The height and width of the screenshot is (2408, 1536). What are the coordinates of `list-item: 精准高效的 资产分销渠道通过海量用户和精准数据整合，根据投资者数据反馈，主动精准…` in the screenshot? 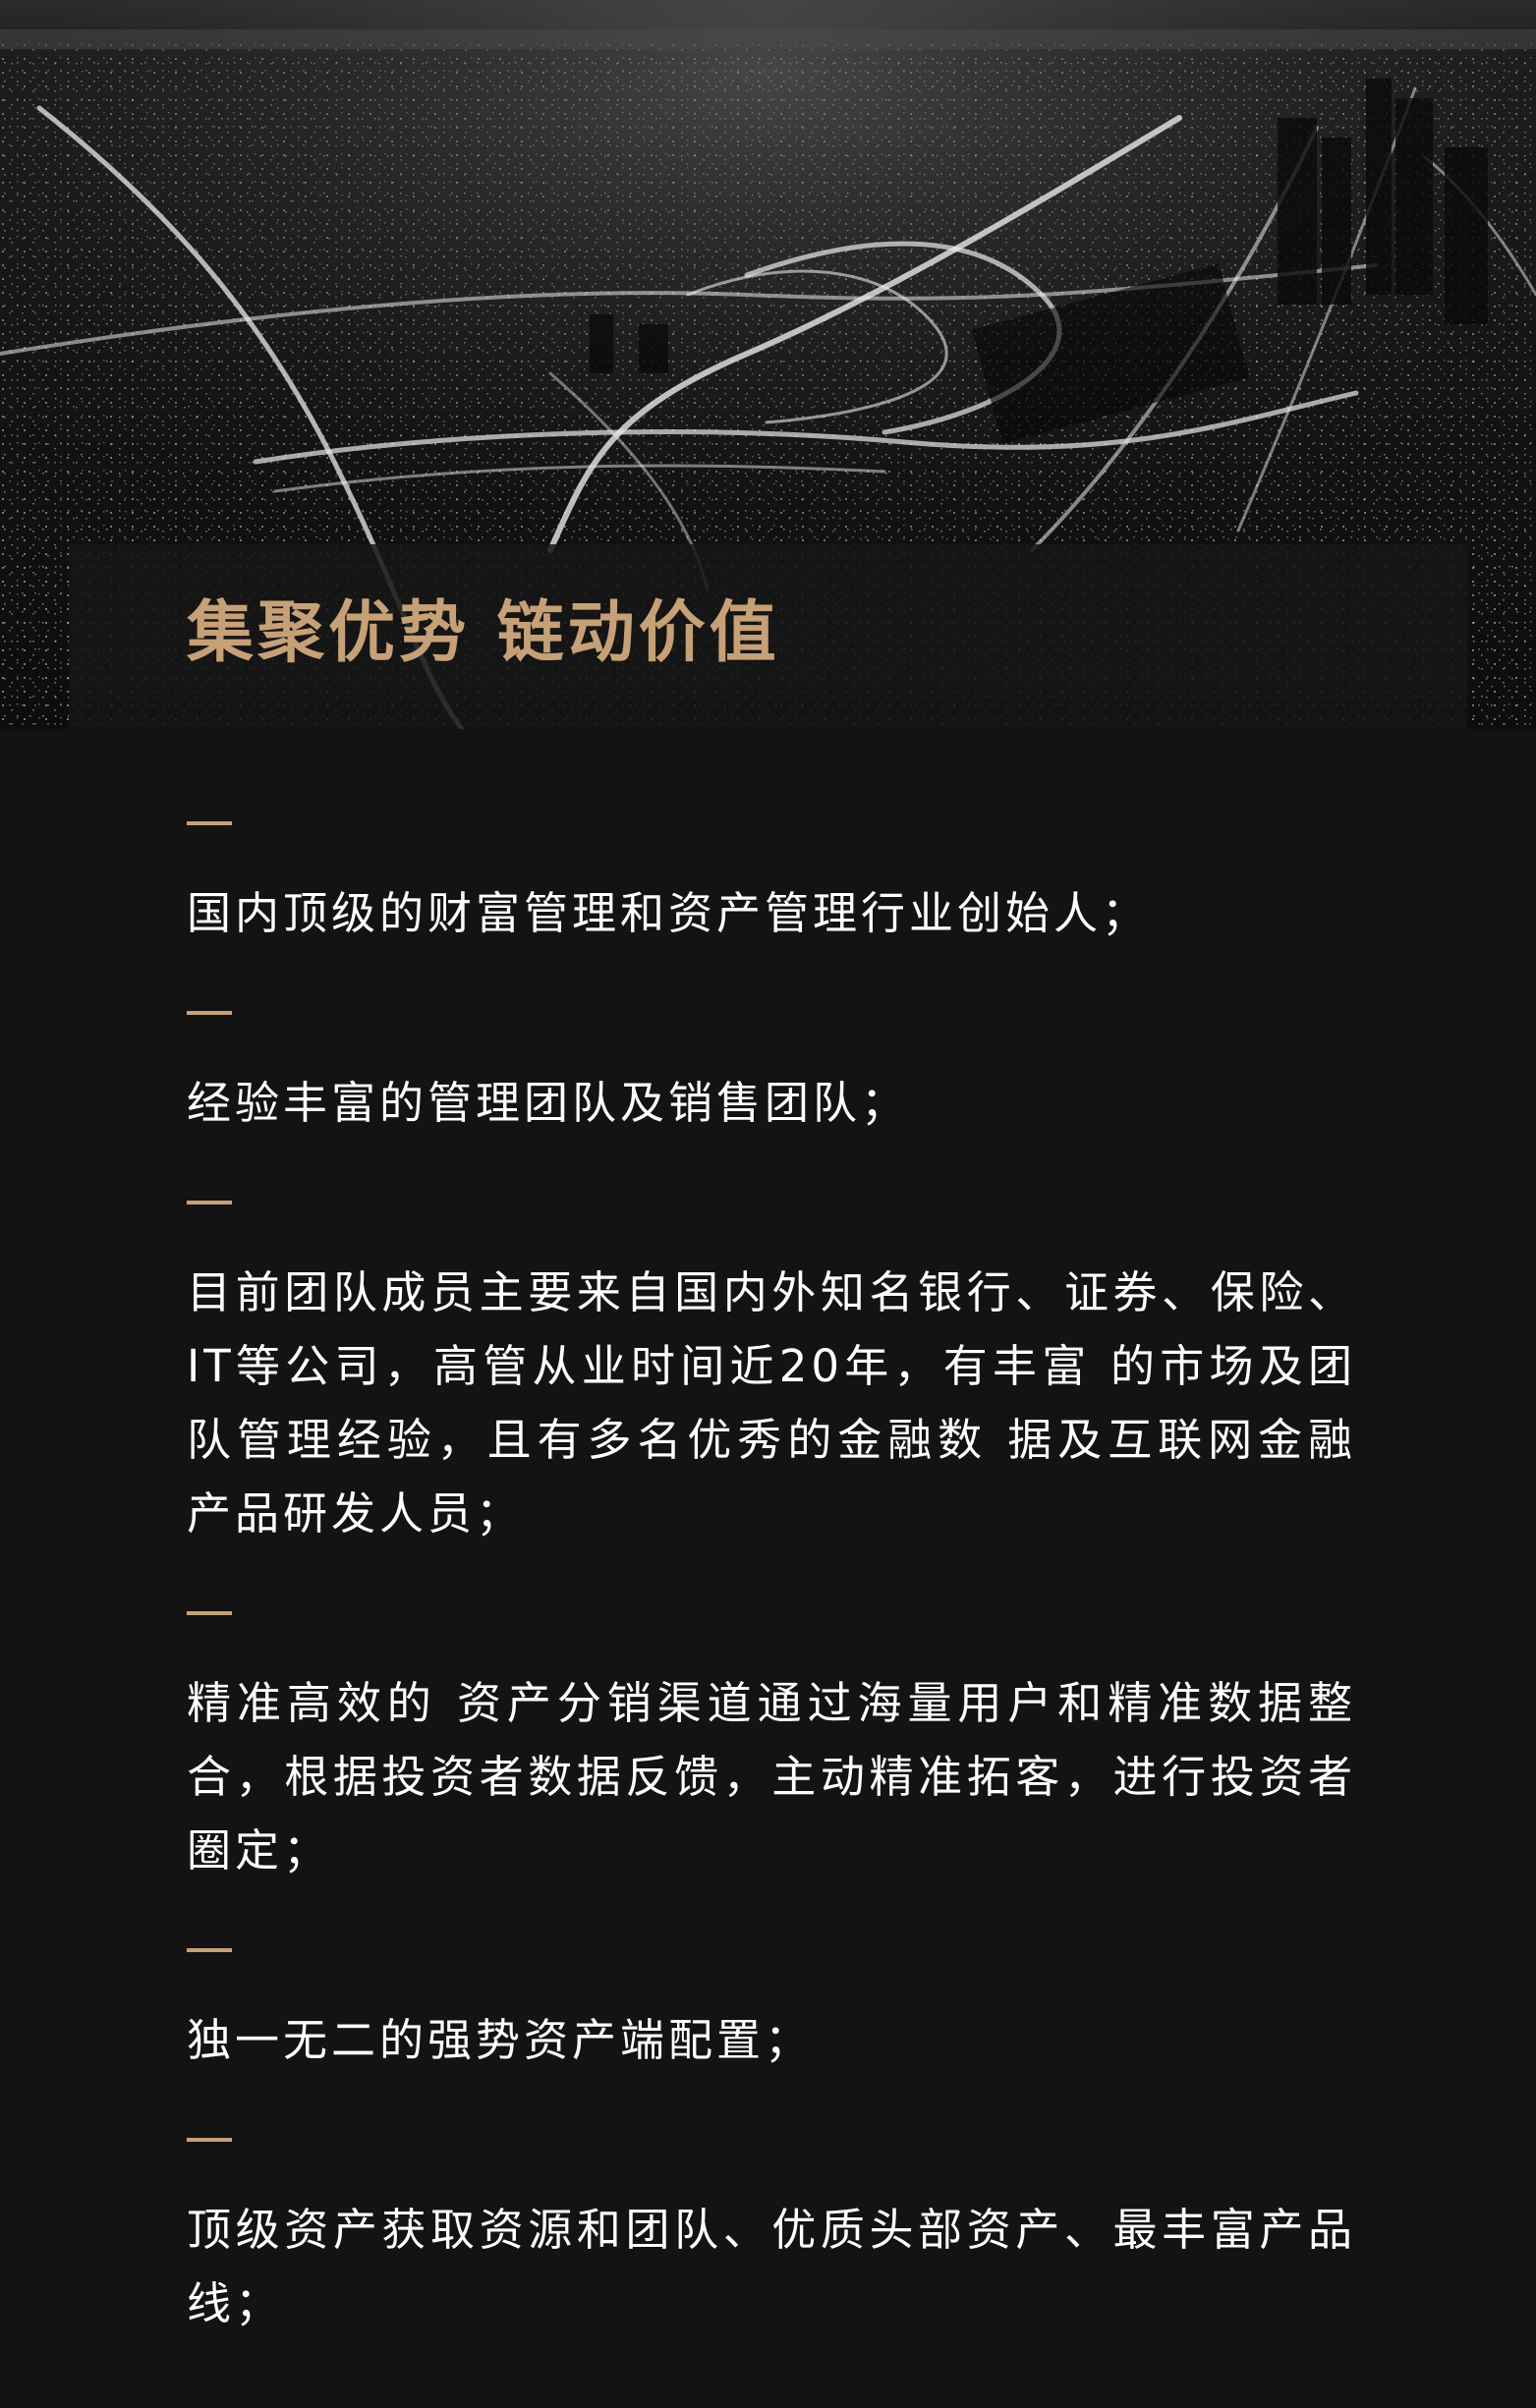 It's located at (771, 1718).